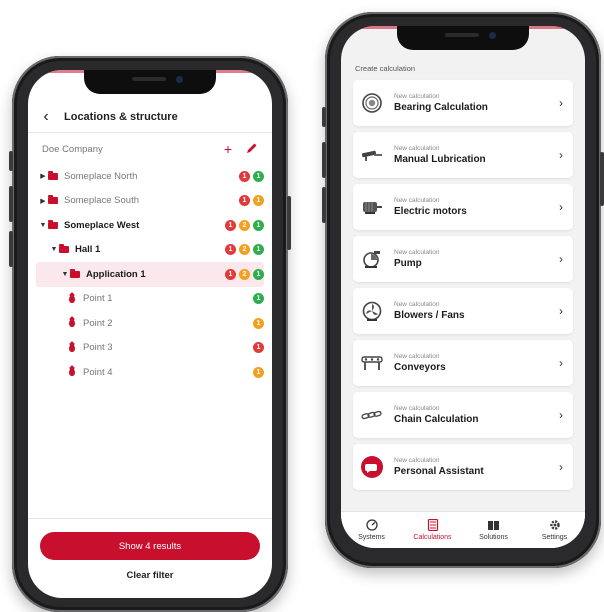 The height and width of the screenshot is (612, 604). I want to click on tab-label: Solutions, so click(493, 537).